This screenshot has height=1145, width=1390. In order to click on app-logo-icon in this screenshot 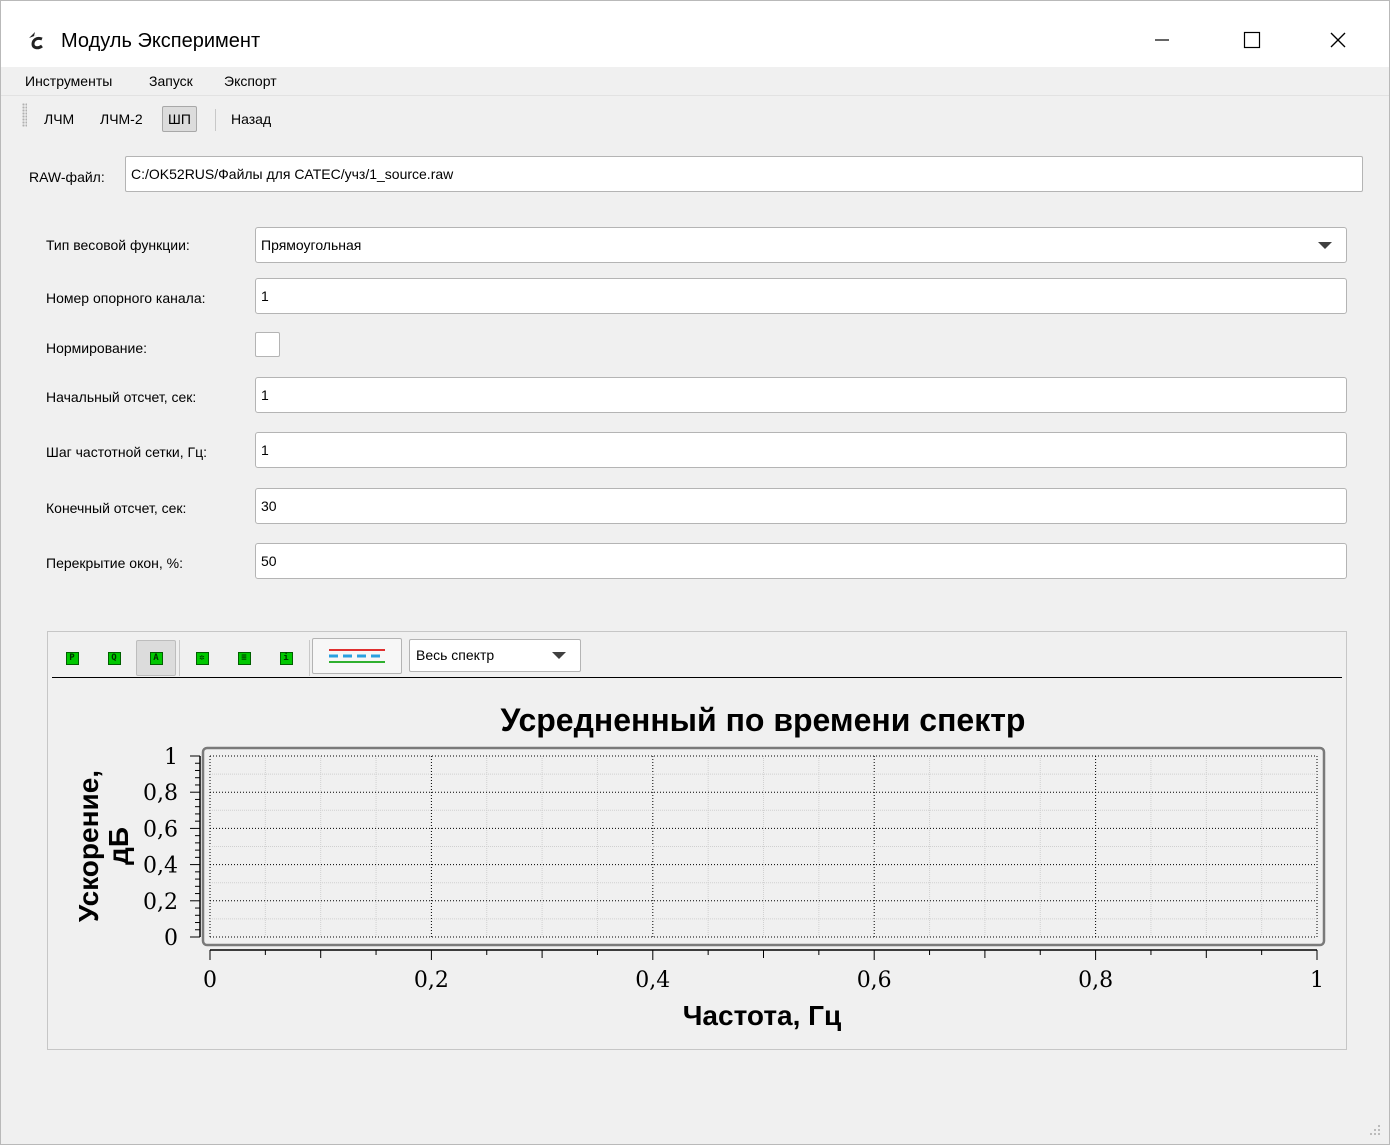, I will do `click(36, 41)`.